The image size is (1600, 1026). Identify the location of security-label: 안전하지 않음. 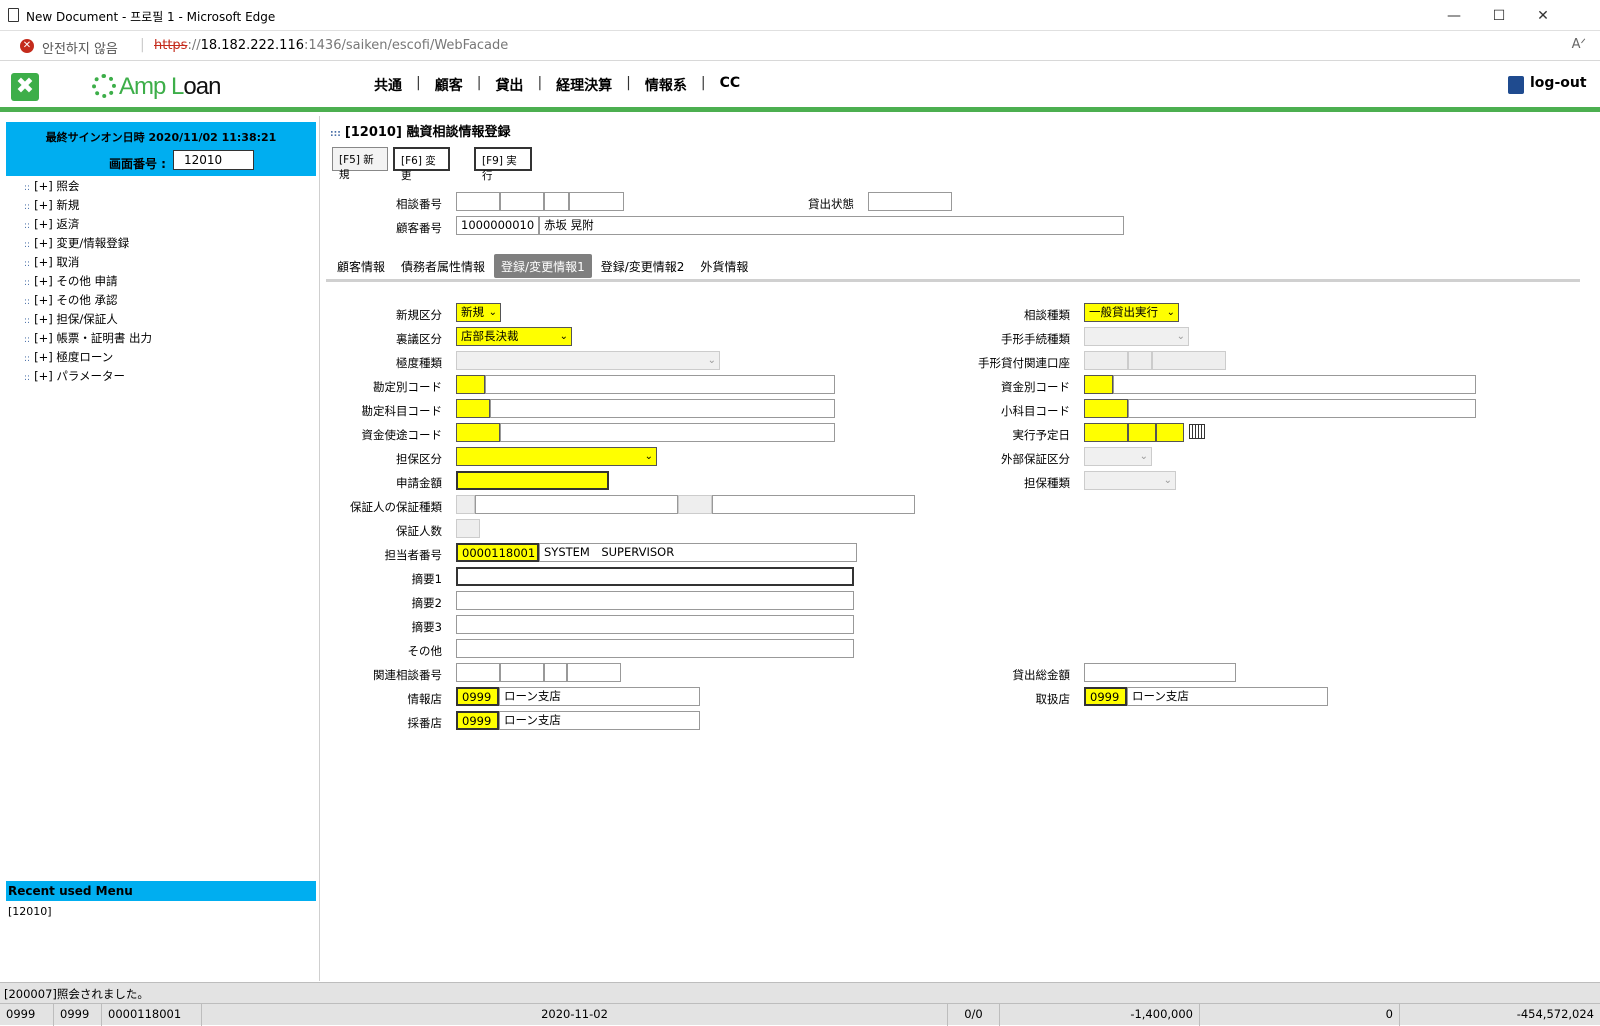
(80, 47).